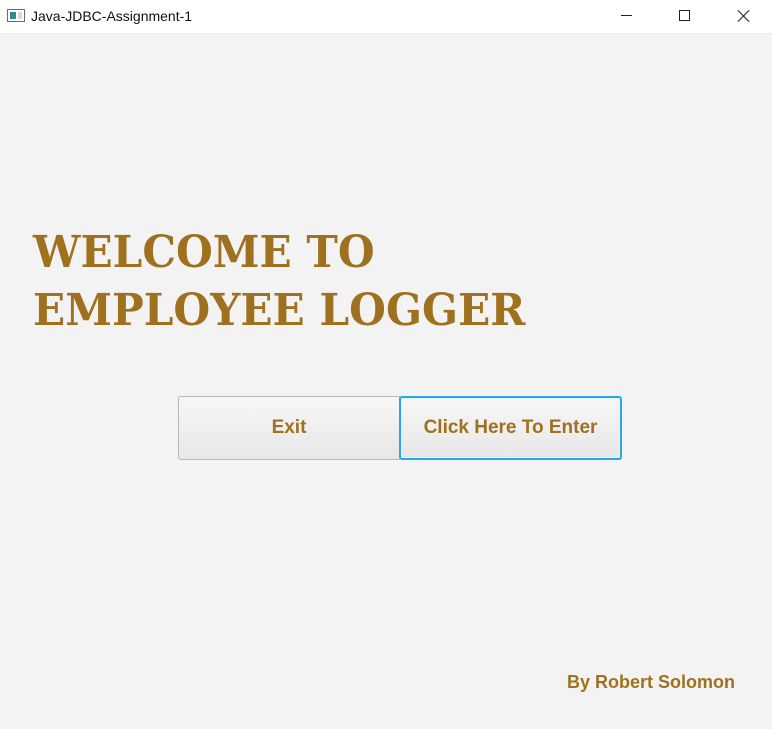 Image resolution: width=772 pixels, height=729 pixels. I want to click on close-icon, so click(744, 16).